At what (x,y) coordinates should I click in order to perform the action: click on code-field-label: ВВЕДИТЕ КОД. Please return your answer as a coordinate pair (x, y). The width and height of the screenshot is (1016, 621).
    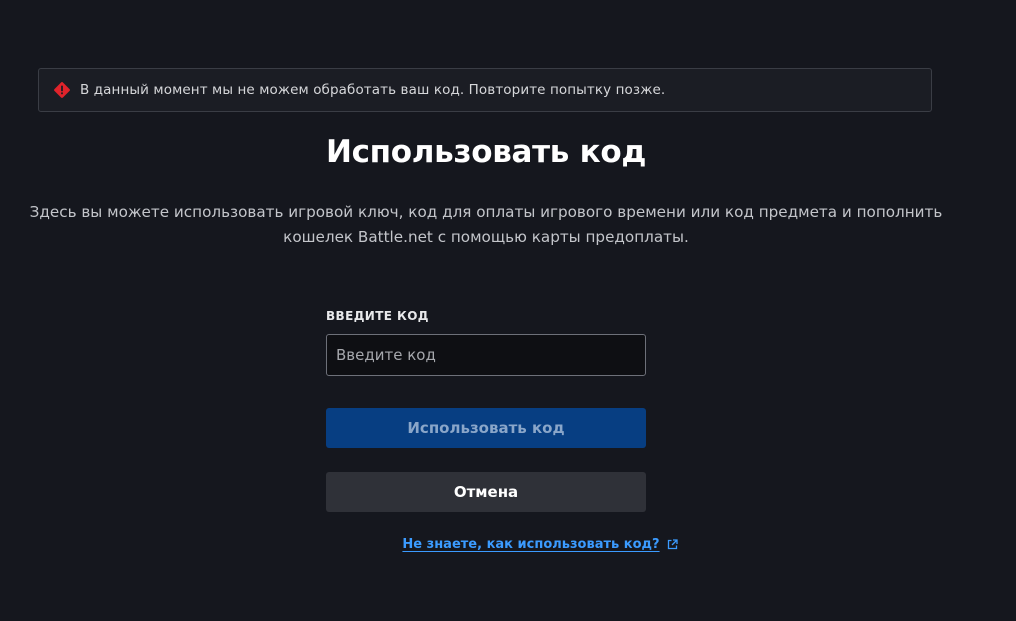
    Looking at the image, I should click on (377, 316).